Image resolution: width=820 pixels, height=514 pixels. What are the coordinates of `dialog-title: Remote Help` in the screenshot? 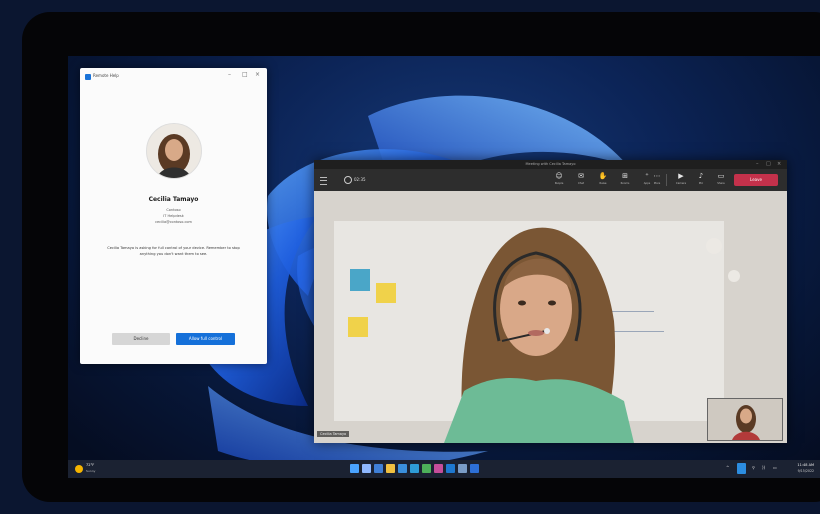 It's located at (106, 75).